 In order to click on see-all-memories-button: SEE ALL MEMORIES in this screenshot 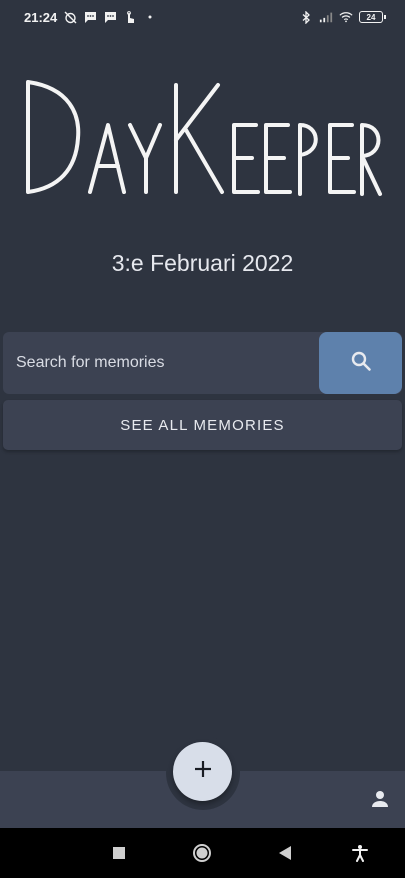, I will do `click(202, 425)`.